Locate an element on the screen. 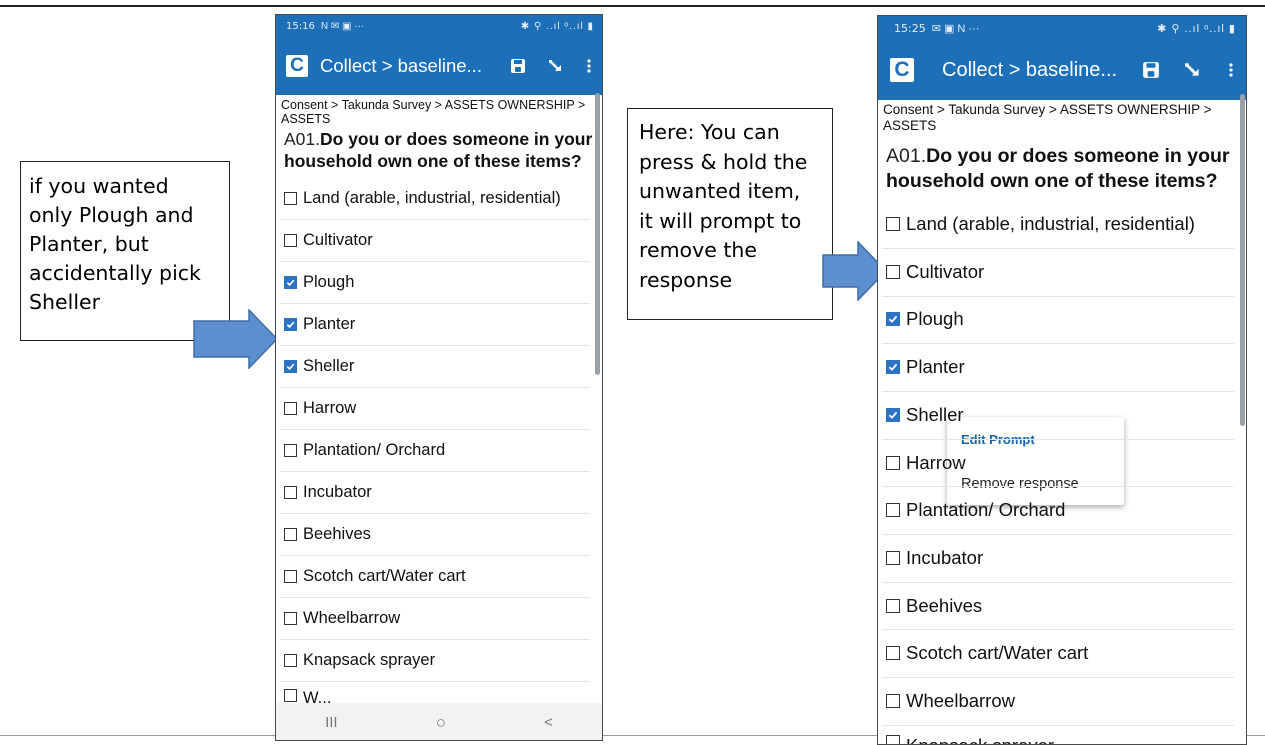 The image size is (1265, 745). signal-icons: ✱ ⚲ ..ıl ᵒ..ıl ▮ is located at coordinates (557, 26).